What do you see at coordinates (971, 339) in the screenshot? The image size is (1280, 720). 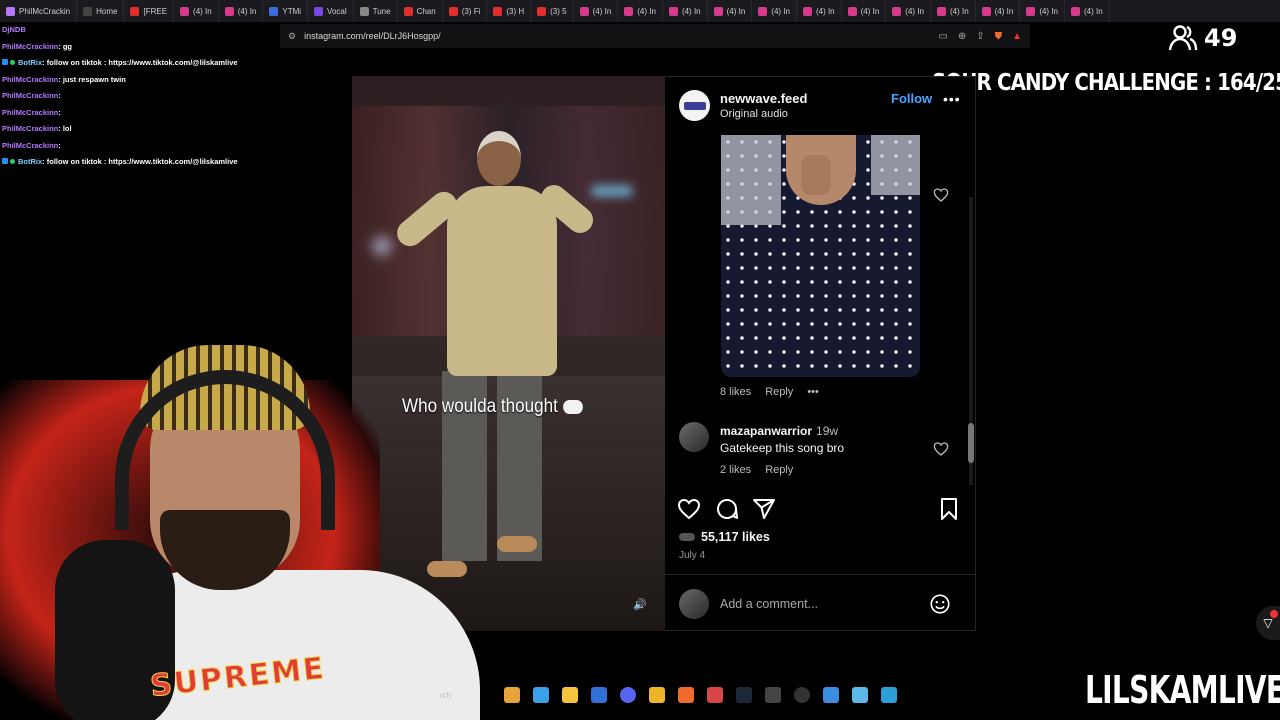 I see `comments-scrollbar` at bounding box center [971, 339].